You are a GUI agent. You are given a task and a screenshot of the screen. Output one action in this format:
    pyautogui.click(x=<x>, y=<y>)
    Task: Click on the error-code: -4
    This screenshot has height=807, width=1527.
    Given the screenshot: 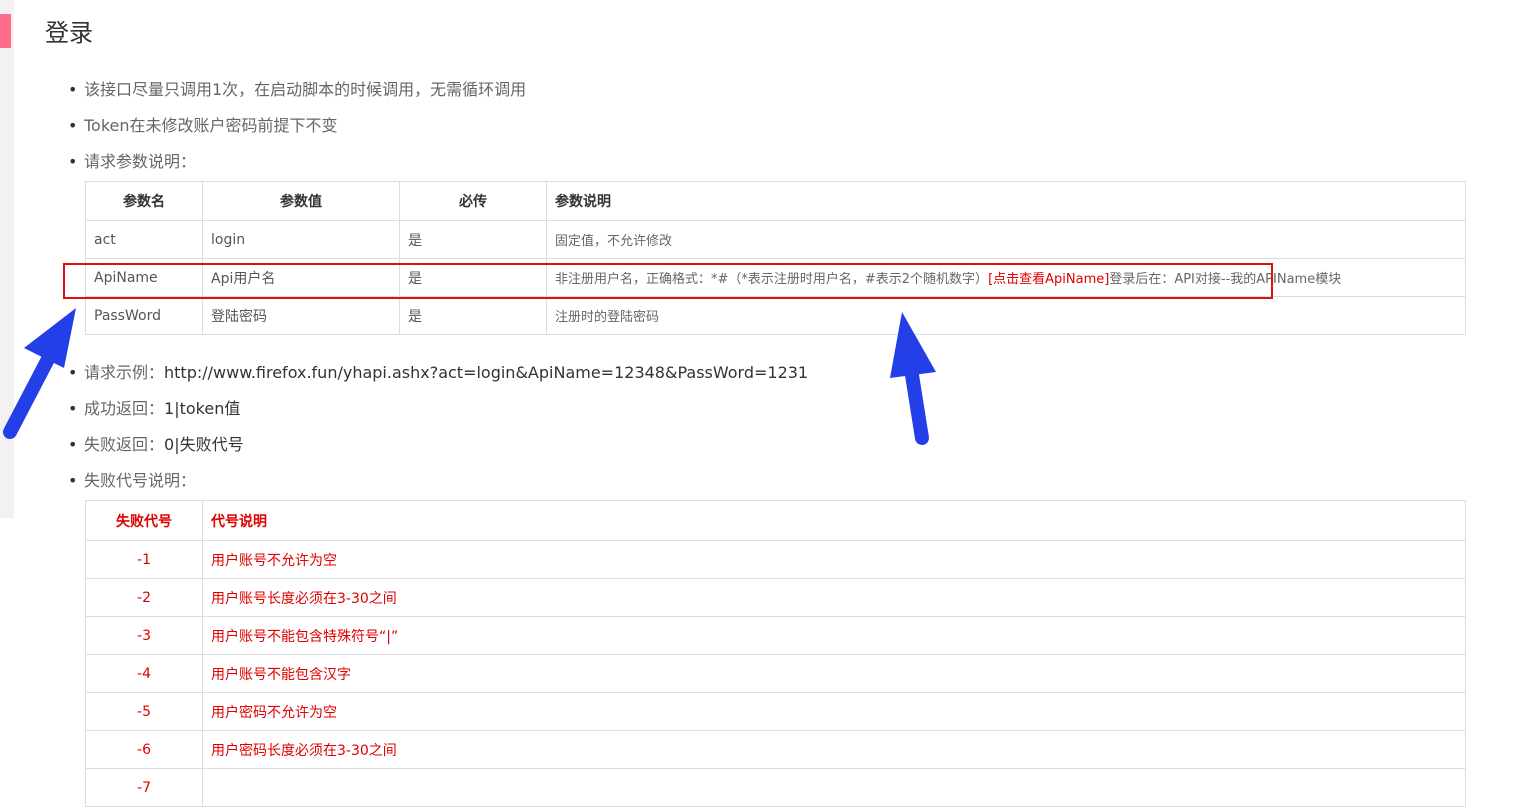 What is the action you would take?
    pyautogui.click(x=144, y=673)
    